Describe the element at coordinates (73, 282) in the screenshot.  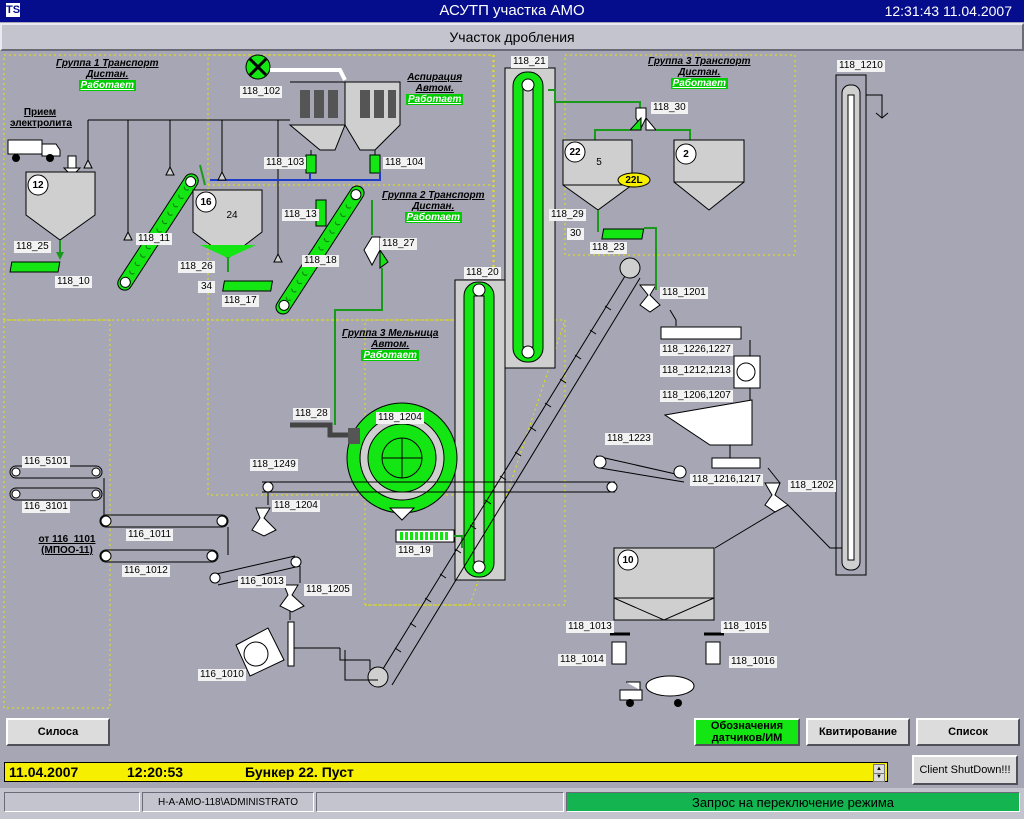
I see `tag-118-10: 118_10` at that location.